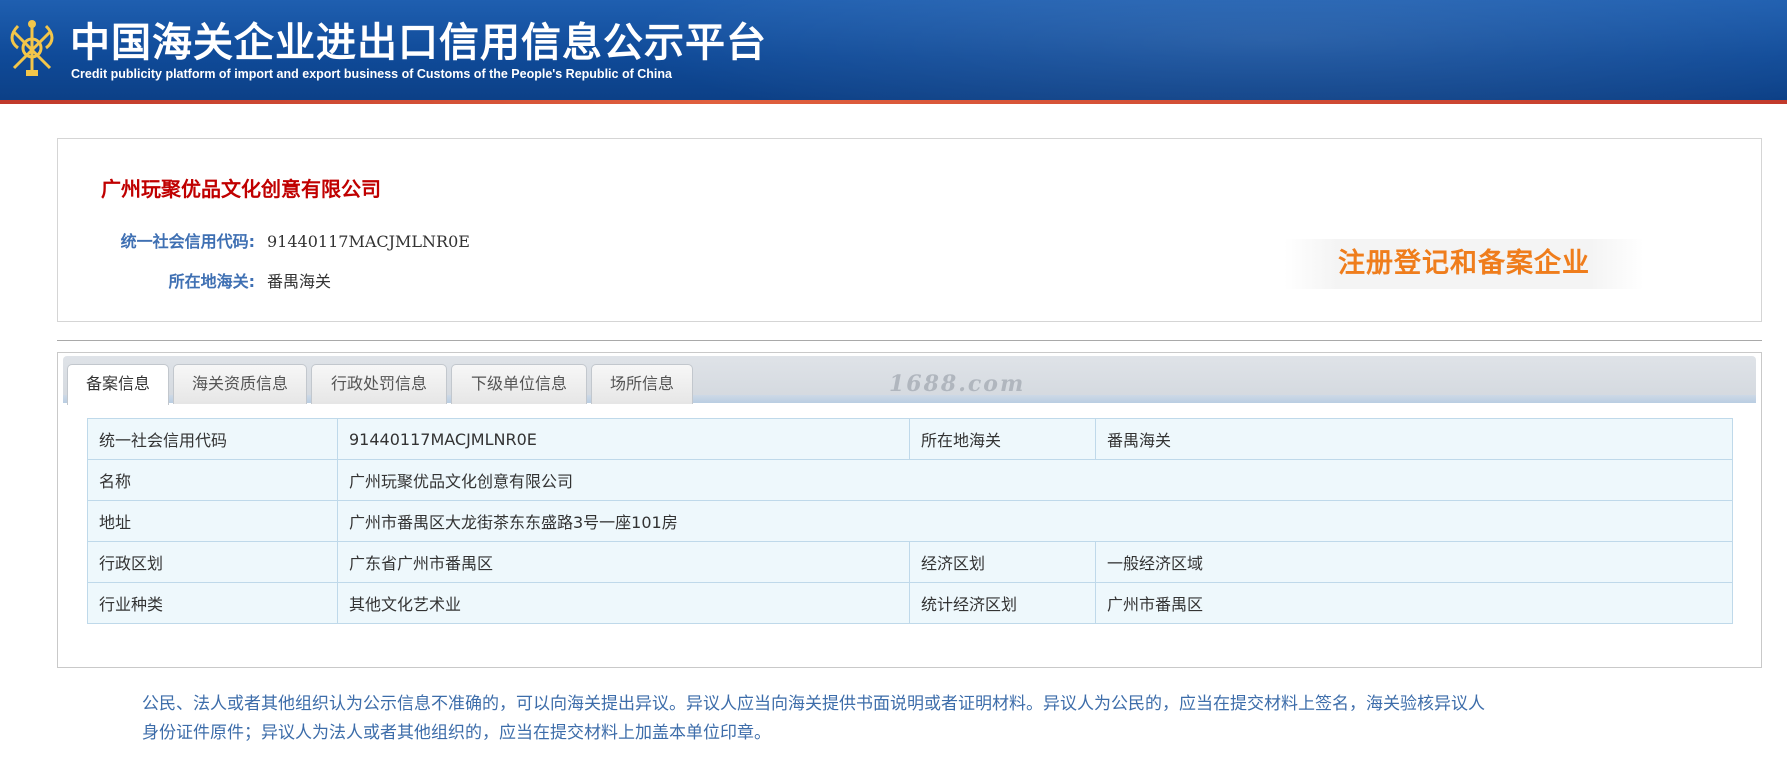 This screenshot has width=1787, height=768. What do you see at coordinates (212, 603) in the screenshot?
I see `table-cell-label: 行业种类` at bounding box center [212, 603].